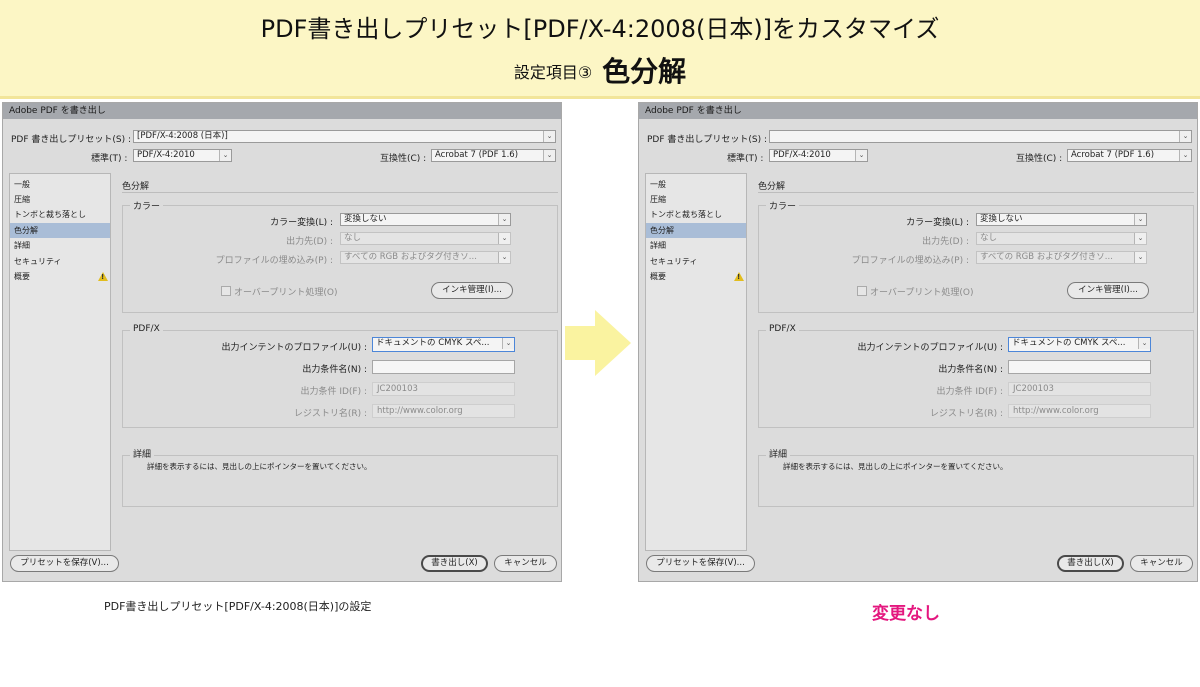  Describe the element at coordinates (333, 392) in the screenshot. I see `output-condition-id-label: 出力条件 ID(F) :` at that location.